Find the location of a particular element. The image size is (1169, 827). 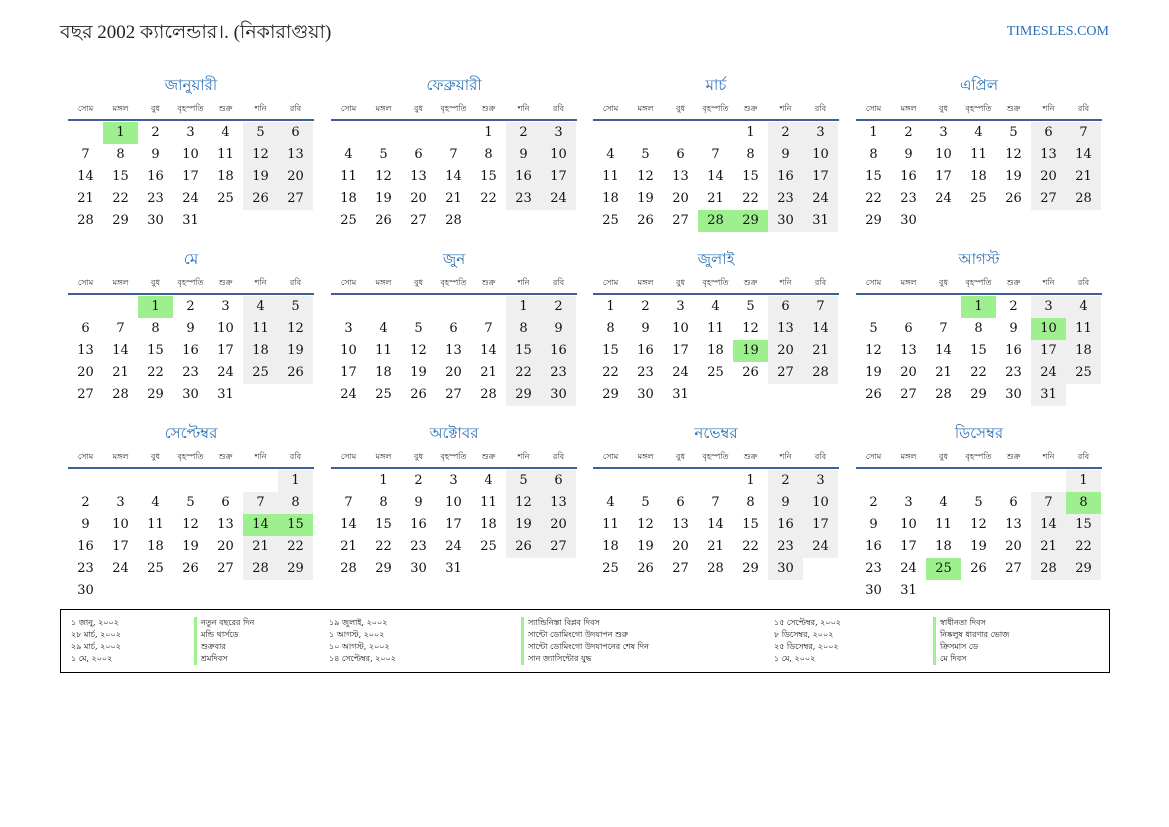

day-cell: 29 is located at coordinates (610, 395).